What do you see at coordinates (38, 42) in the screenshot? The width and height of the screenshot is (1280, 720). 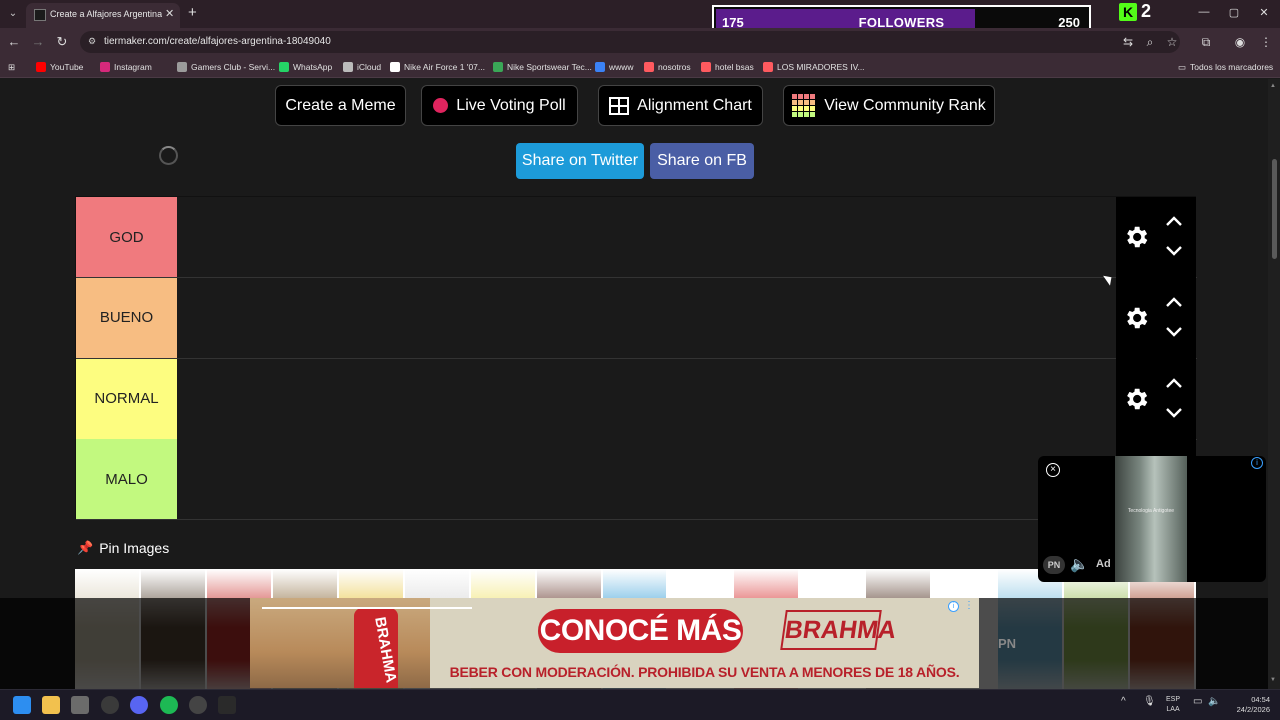 I see `forward-arrow-icon: →` at bounding box center [38, 42].